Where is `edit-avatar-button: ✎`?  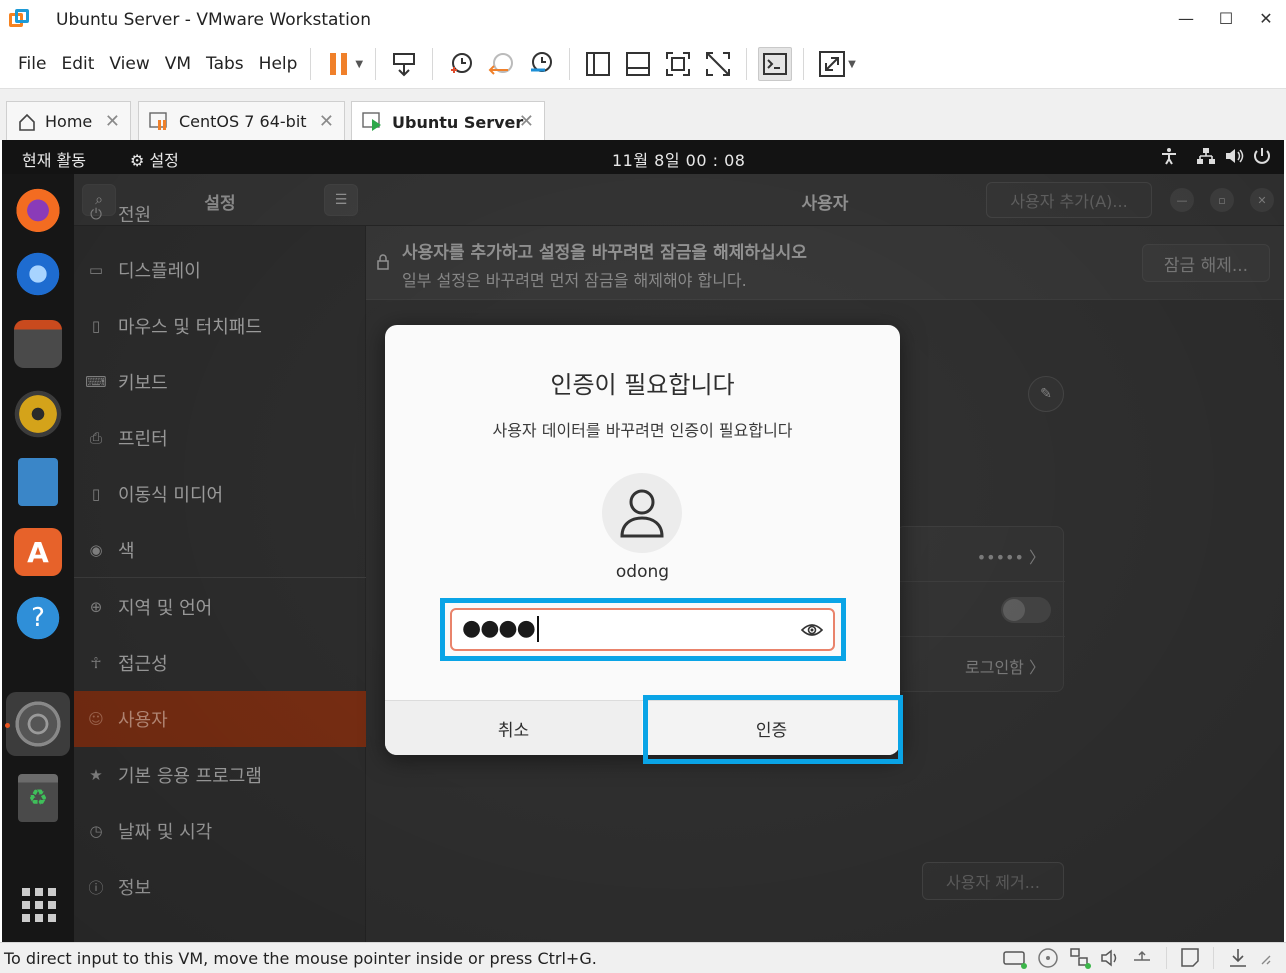
edit-avatar-button: ✎ is located at coordinates (1046, 394).